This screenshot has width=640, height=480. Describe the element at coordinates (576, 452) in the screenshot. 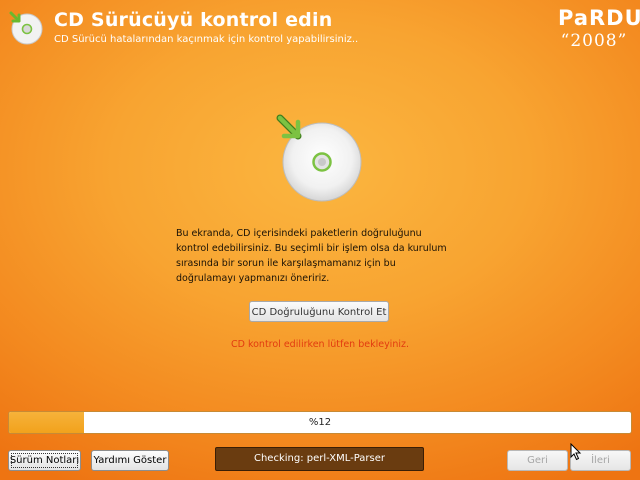

I see `mouse-cursor-icon` at that location.